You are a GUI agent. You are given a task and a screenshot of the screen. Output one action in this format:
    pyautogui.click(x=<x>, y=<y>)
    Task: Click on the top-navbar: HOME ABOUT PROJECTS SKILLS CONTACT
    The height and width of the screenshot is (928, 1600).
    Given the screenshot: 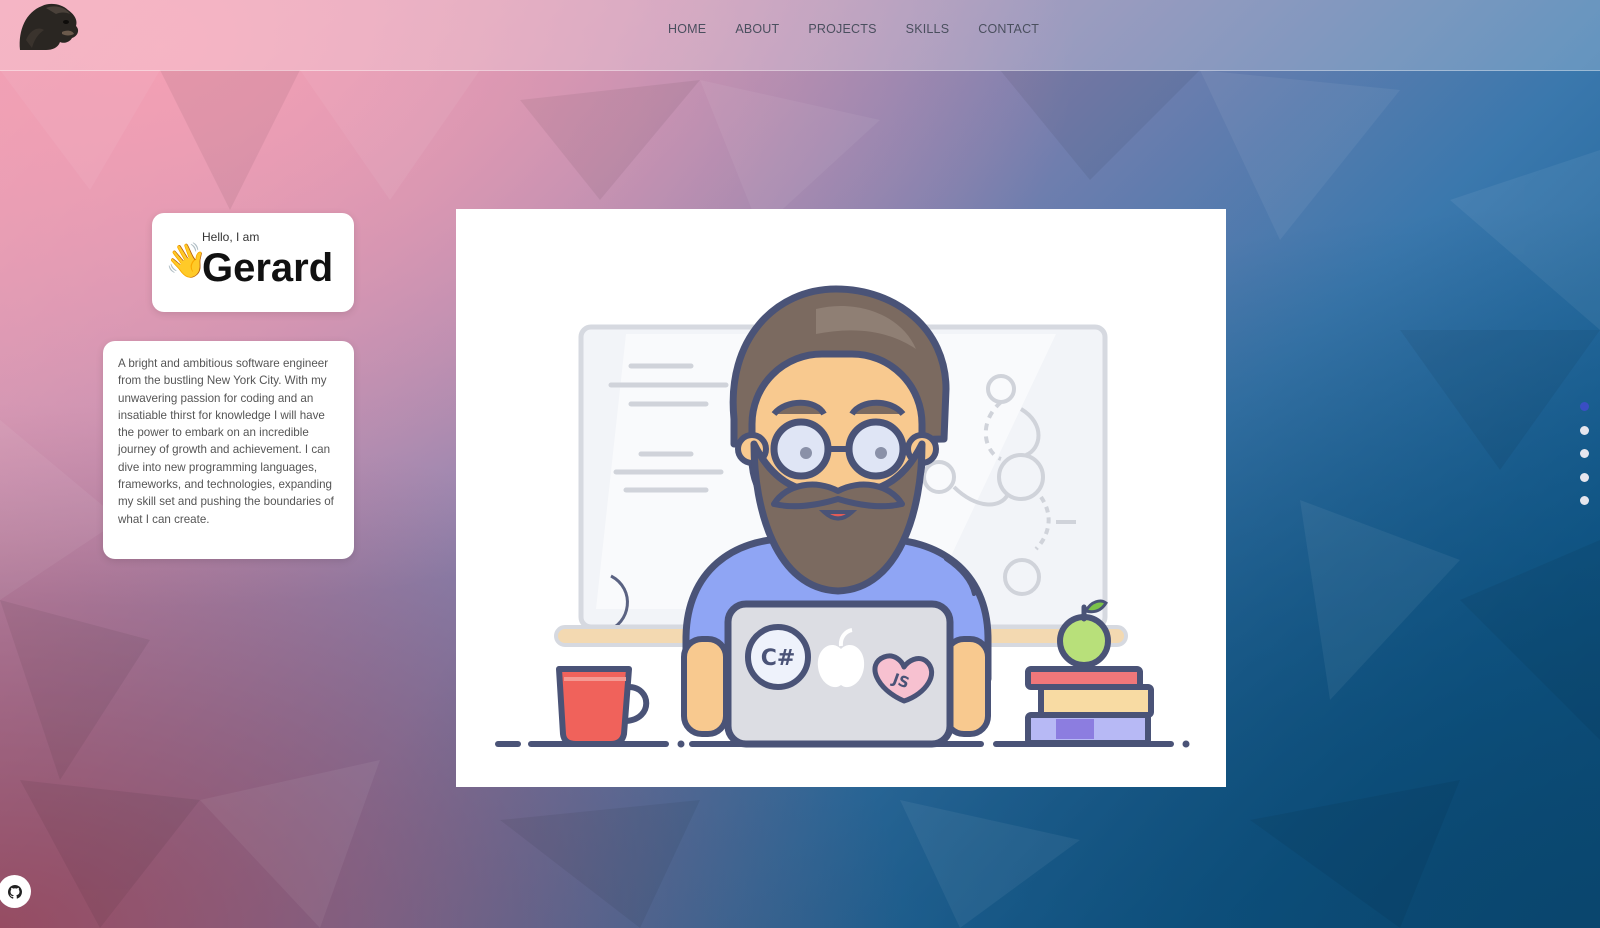 What is the action you would take?
    pyautogui.click(x=800, y=35)
    